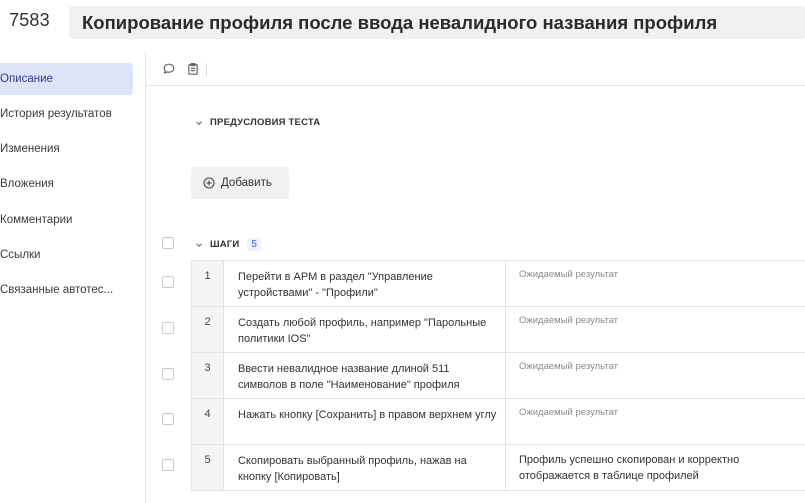 The height and width of the screenshot is (503, 805). What do you see at coordinates (66, 184) in the screenshot?
I see `sidebar-item-attachments: Вложения` at bounding box center [66, 184].